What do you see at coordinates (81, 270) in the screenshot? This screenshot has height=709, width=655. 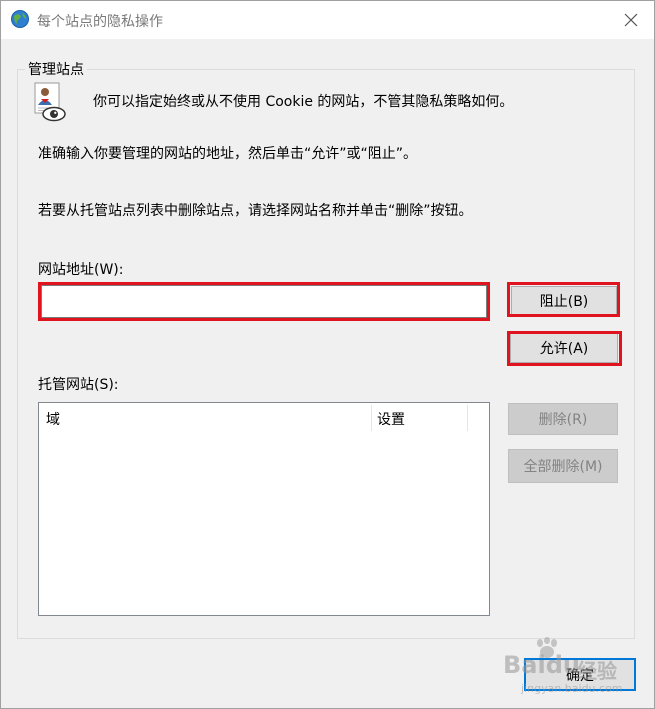 I see `address-label: 网站地址(W):` at bounding box center [81, 270].